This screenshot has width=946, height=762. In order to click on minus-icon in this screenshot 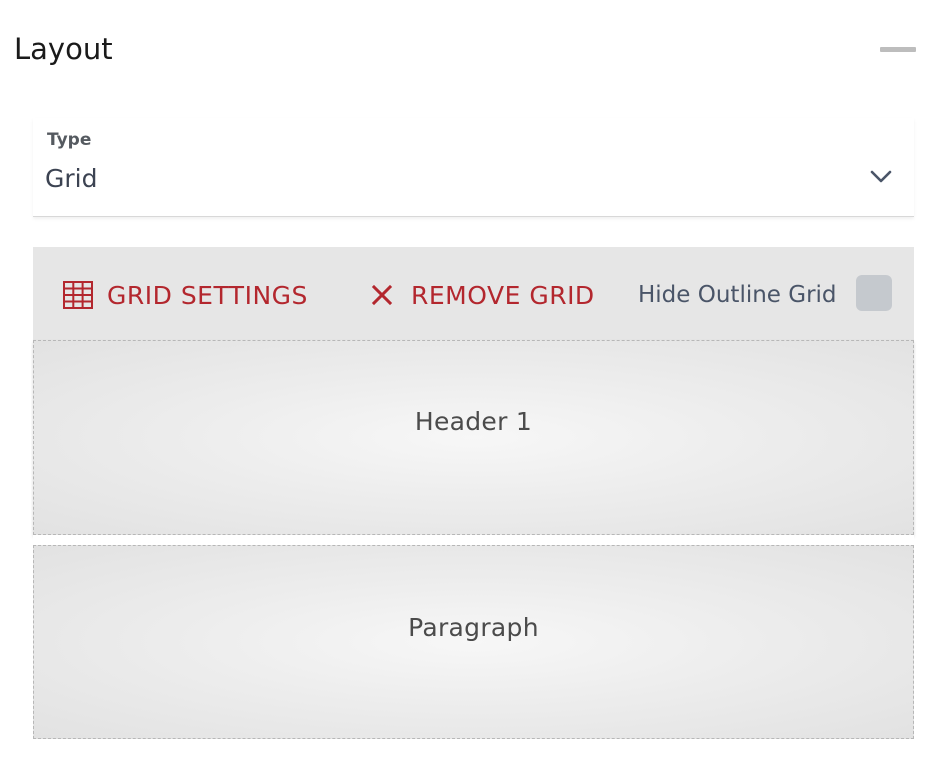, I will do `click(898, 49)`.